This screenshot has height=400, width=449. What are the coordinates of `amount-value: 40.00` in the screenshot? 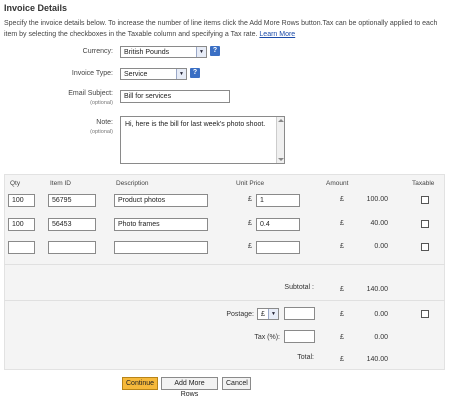 It's located at (379, 223).